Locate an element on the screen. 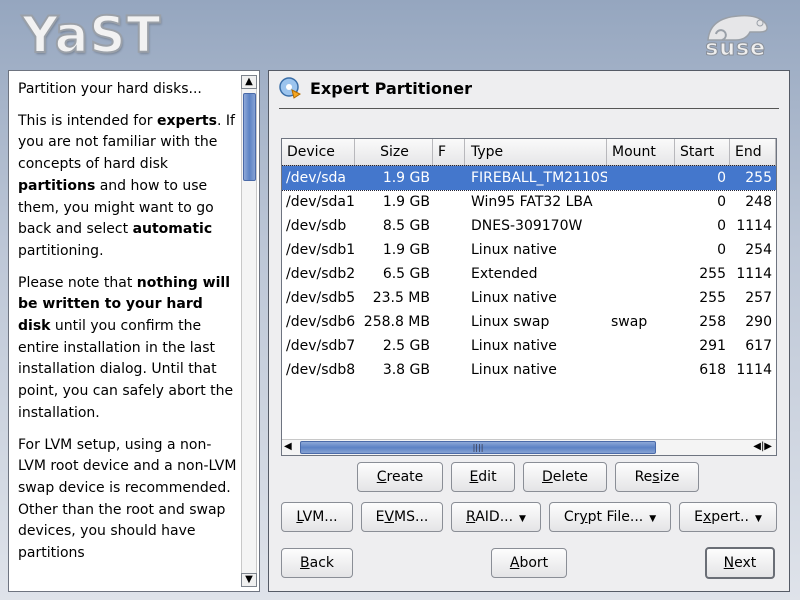  cell-device: /dev/sda is located at coordinates (316, 178).